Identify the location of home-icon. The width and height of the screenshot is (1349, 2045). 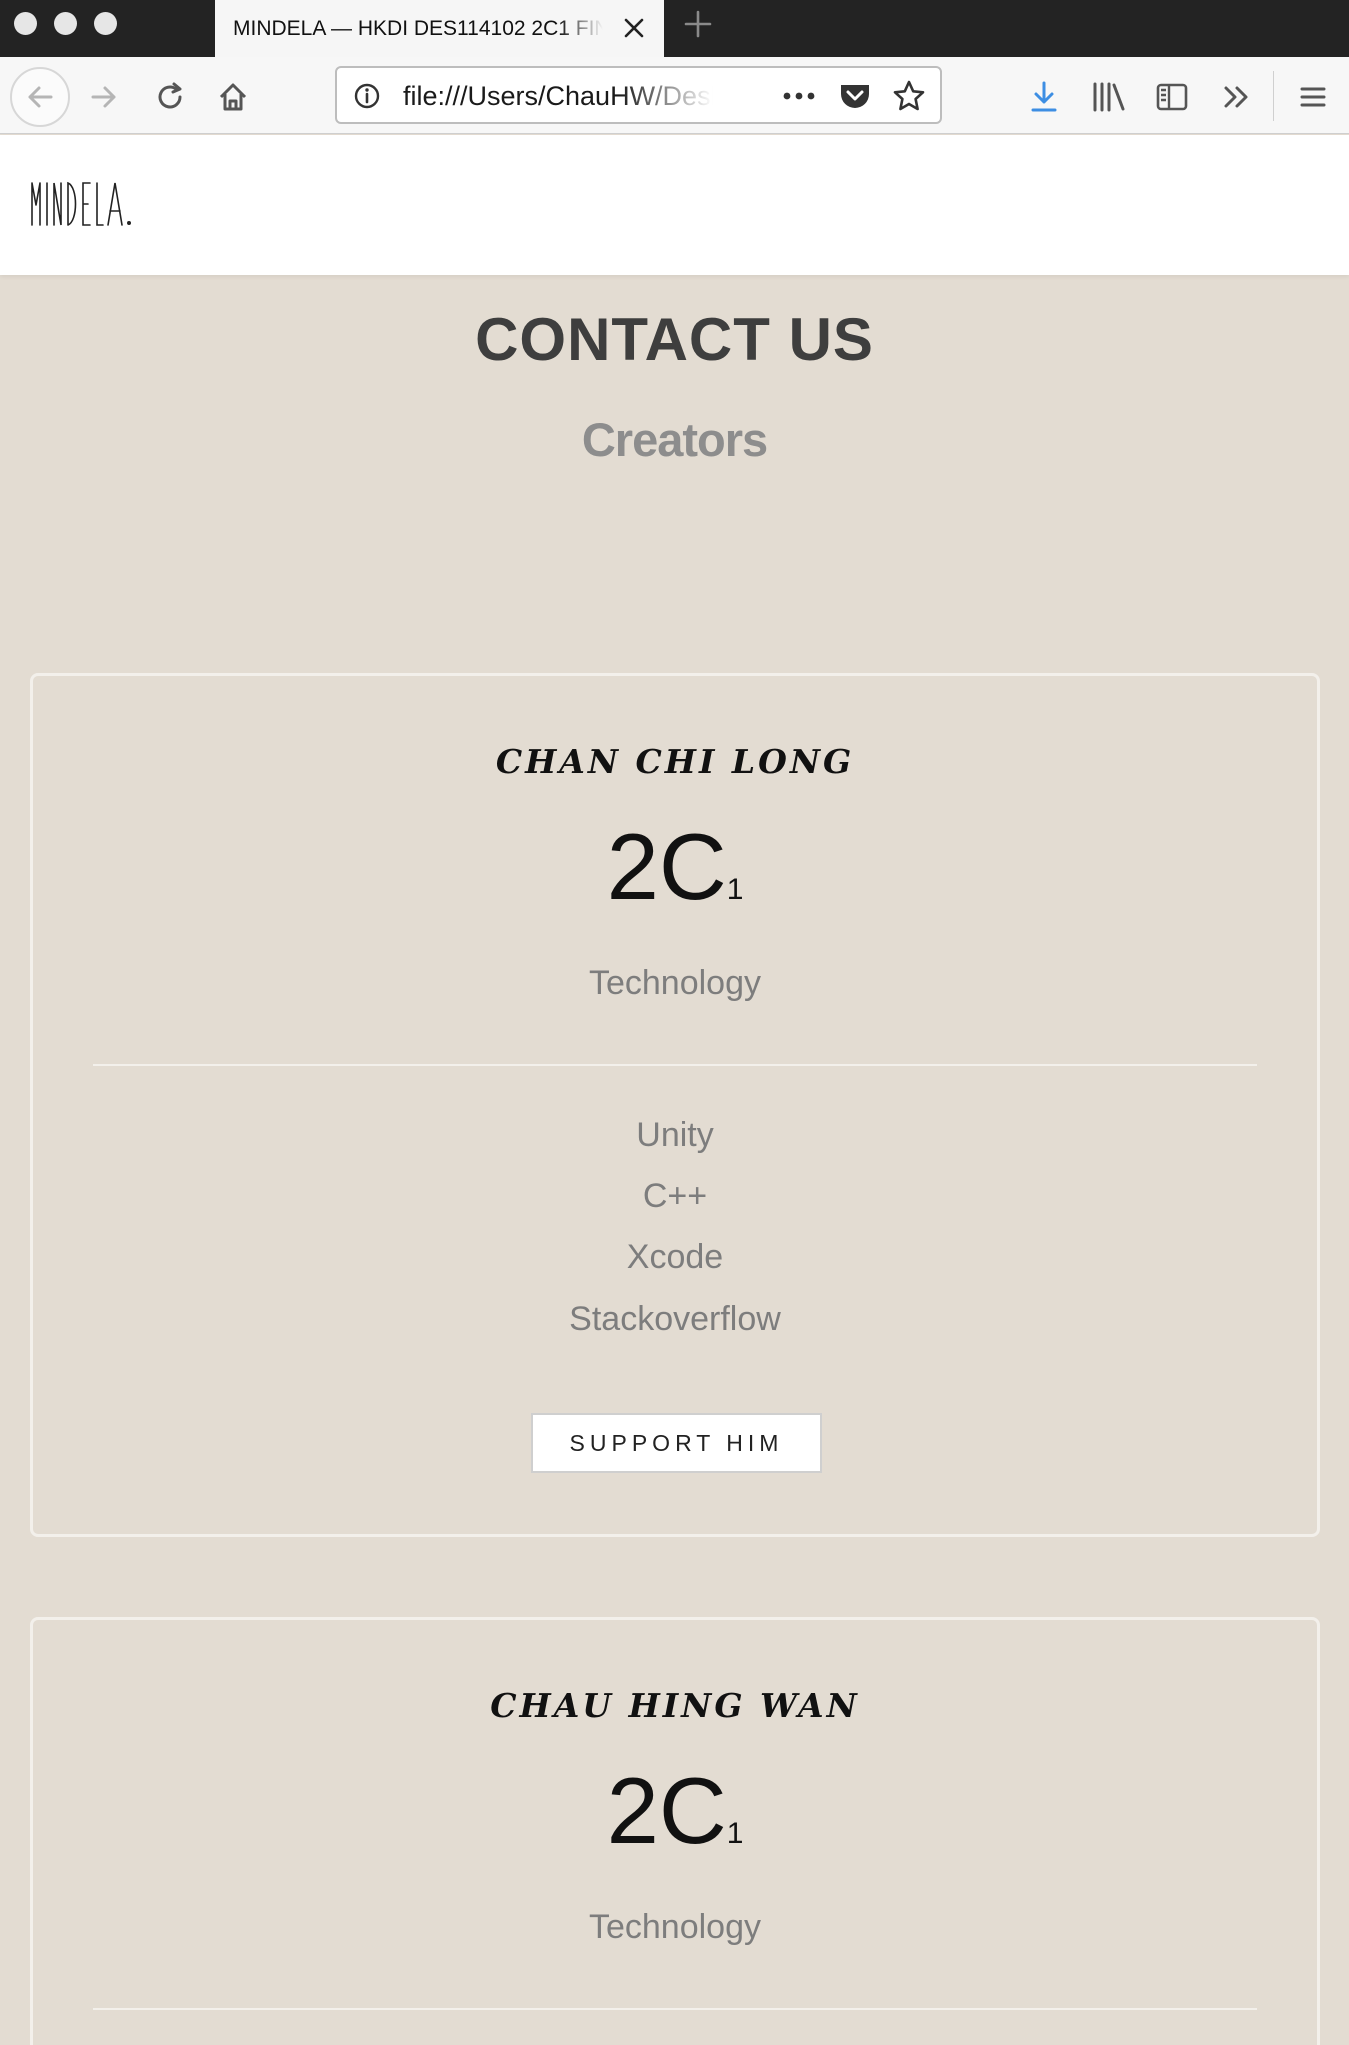
(233, 97).